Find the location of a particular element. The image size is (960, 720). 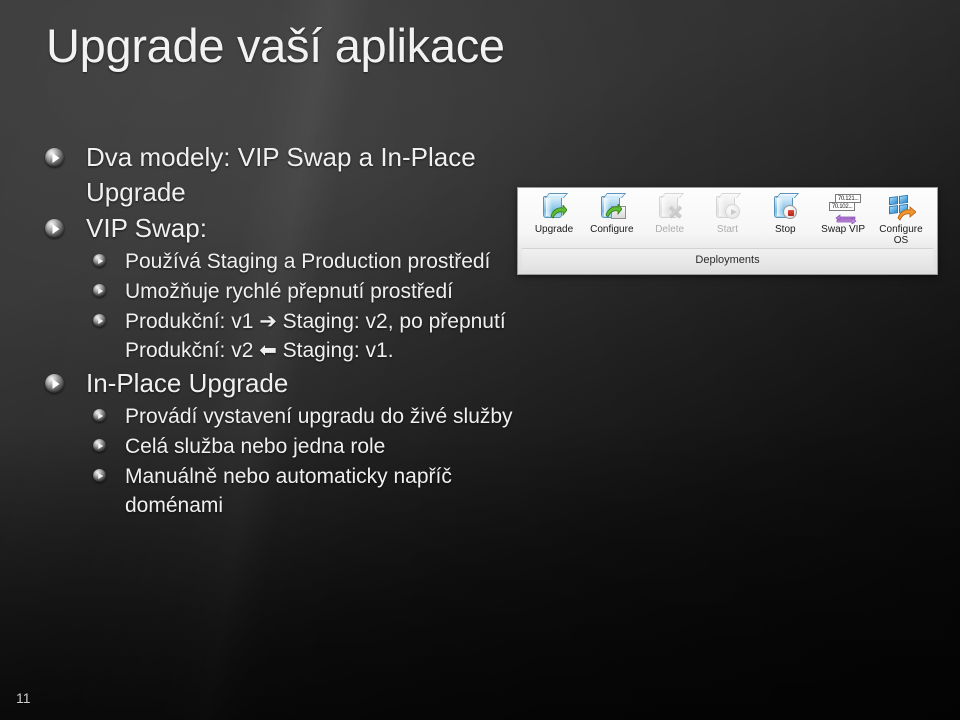

slide-number: 11 is located at coordinates (23, 698).